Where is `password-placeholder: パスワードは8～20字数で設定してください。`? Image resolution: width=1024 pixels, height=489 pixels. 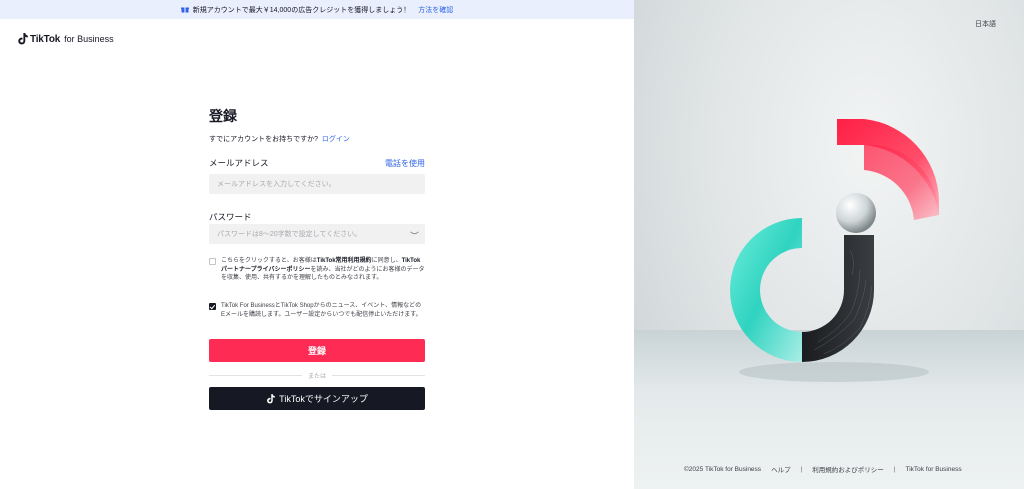
password-placeholder: パスワードは8～20字数で設定してください。 is located at coordinates (289, 234).